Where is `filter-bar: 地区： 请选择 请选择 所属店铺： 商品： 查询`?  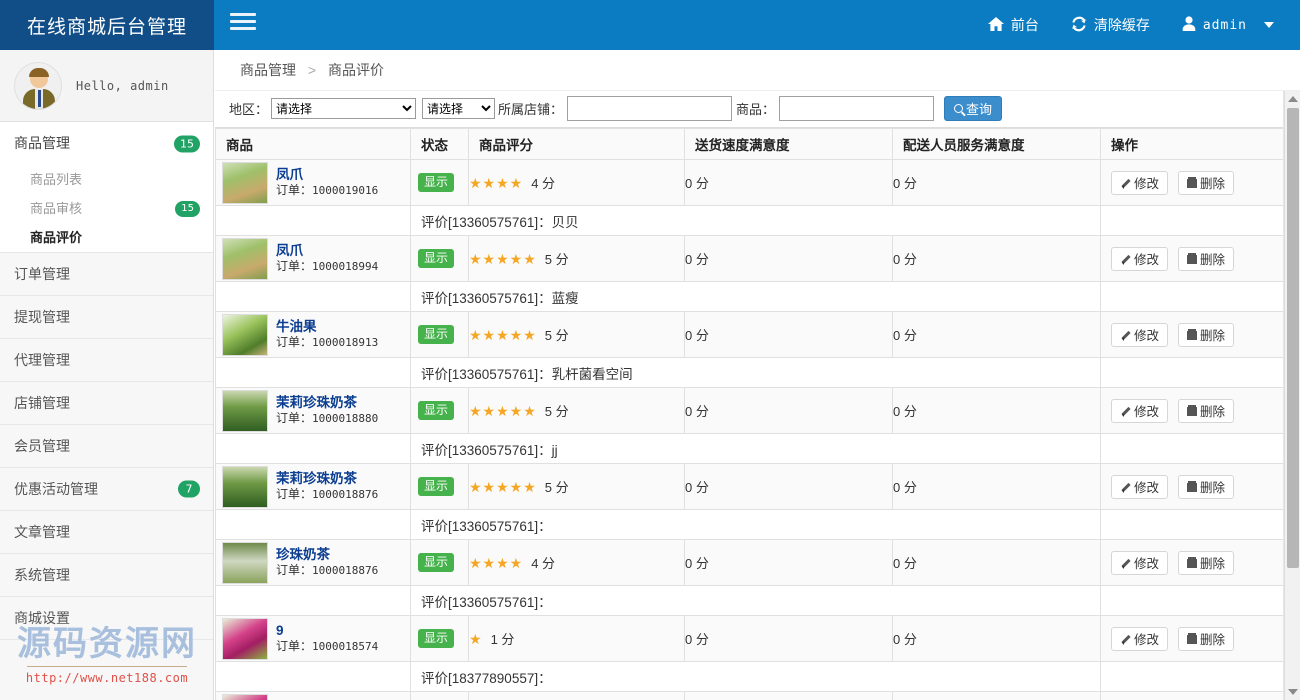 filter-bar: 地区： 请选择 请选择 所属店铺： 商品： 查询 is located at coordinates (757, 108).